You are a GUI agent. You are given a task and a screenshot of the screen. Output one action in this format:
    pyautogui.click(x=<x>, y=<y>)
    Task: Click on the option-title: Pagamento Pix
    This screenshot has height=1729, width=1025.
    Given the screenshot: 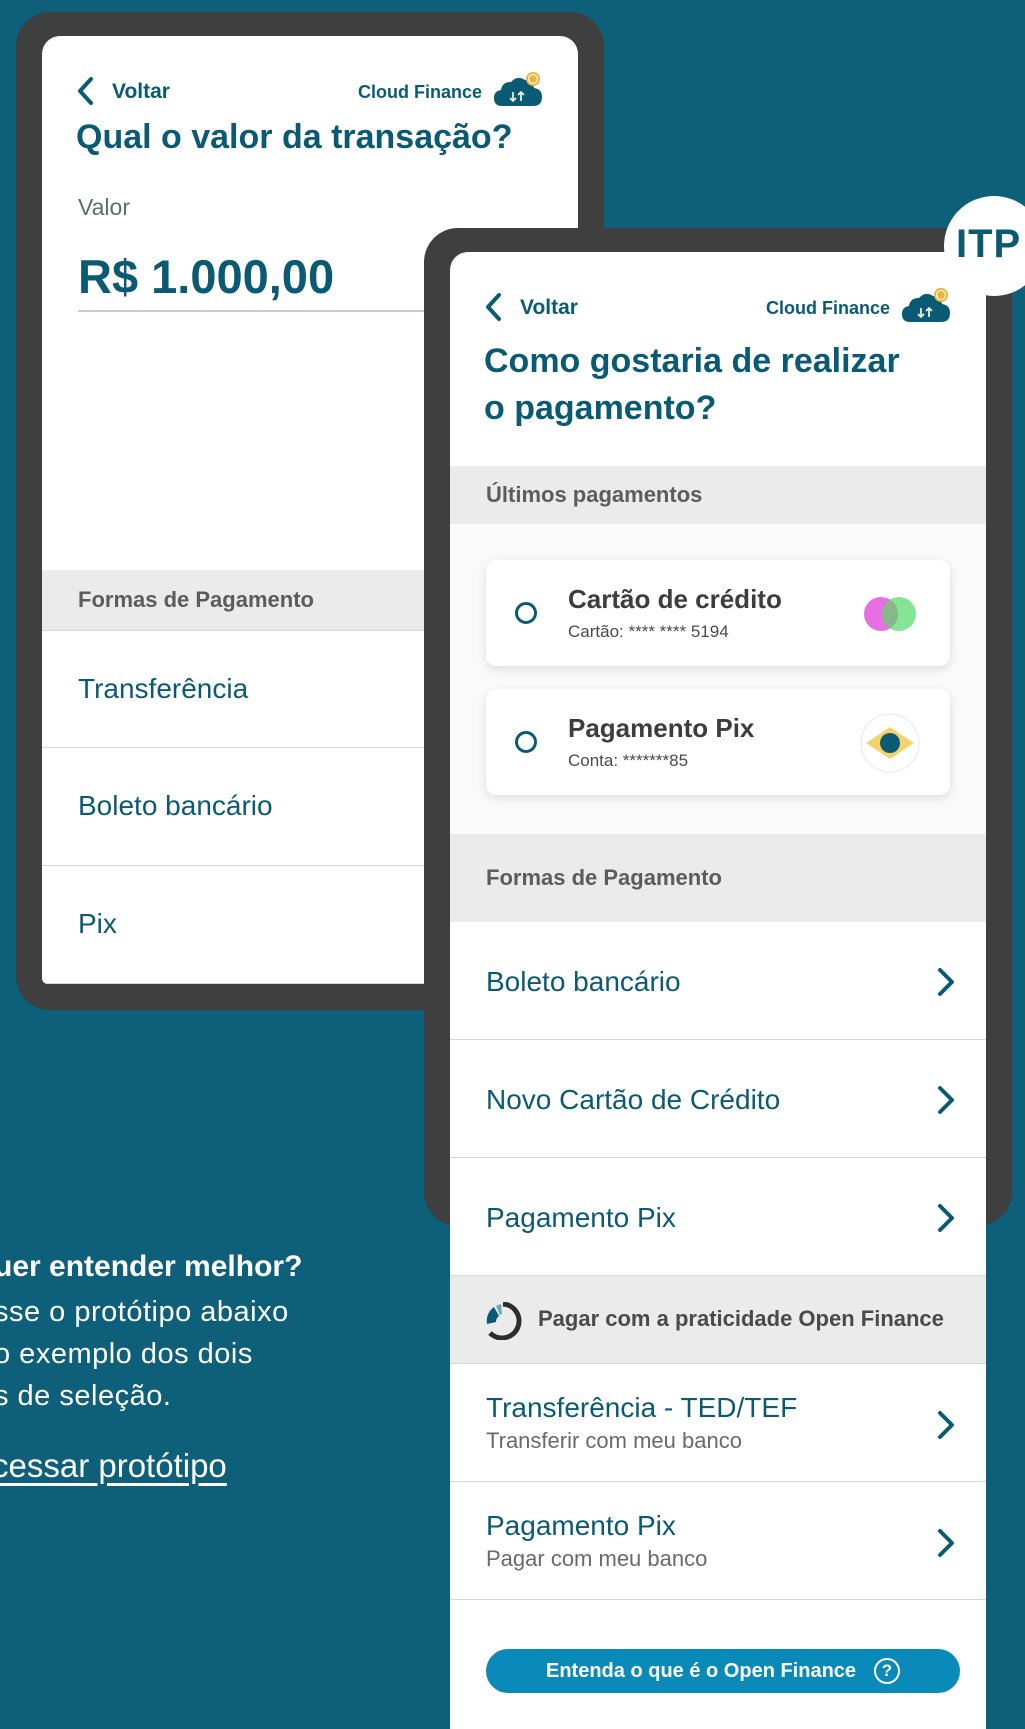 What is the action you would take?
    pyautogui.click(x=581, y=1525)
    